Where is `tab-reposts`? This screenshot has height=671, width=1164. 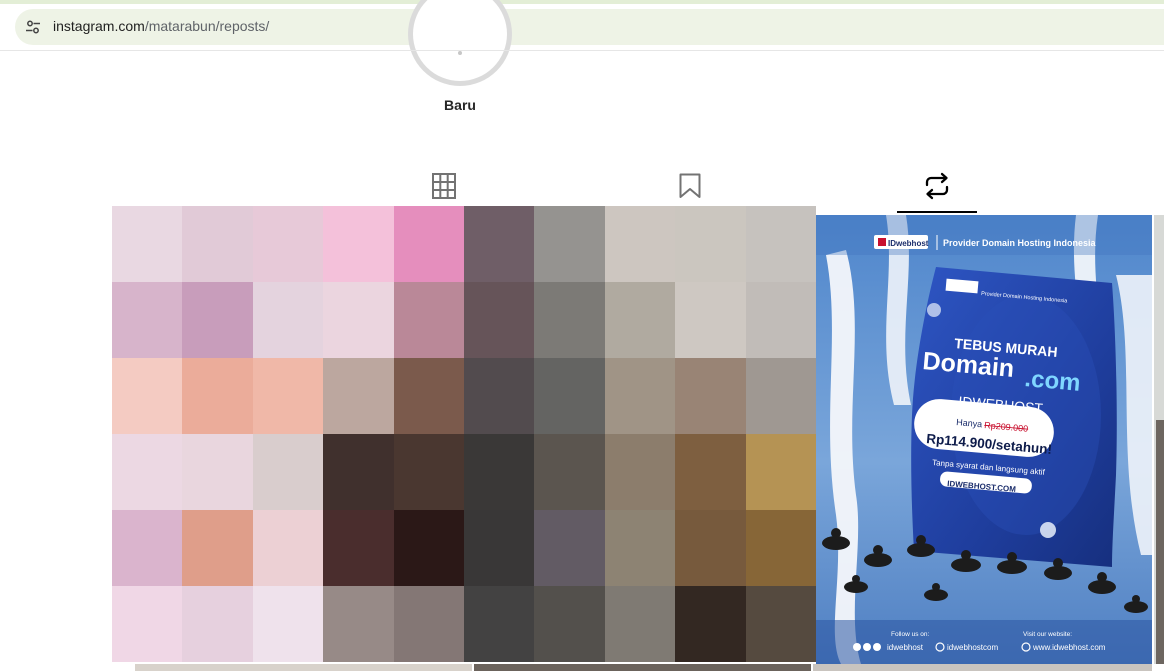 tab-reposts is located at coordinates (937, 186).